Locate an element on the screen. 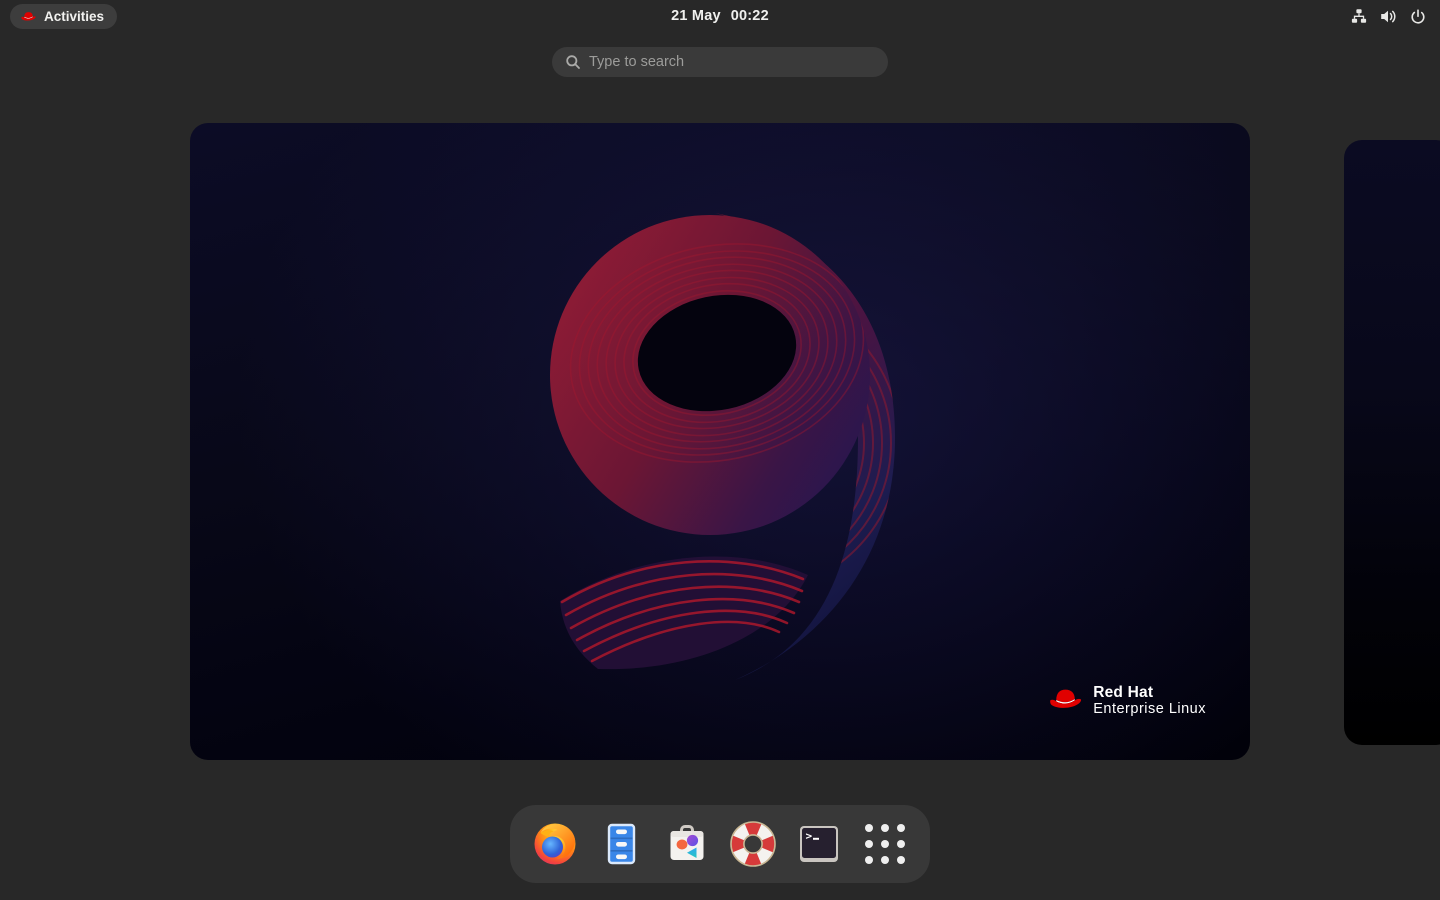  clock-date: 21 May is located at coordinates (696, 16).